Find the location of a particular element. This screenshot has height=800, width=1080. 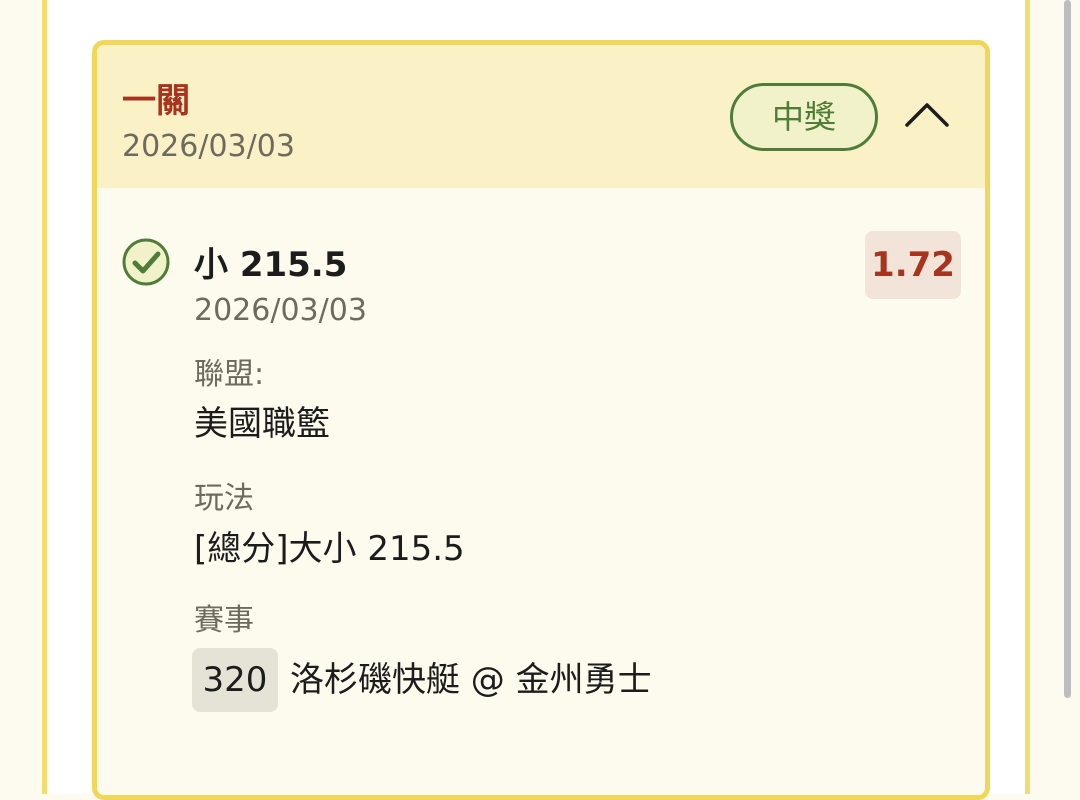

league-value: 美國職籃 is located at coordinates (262, 424).